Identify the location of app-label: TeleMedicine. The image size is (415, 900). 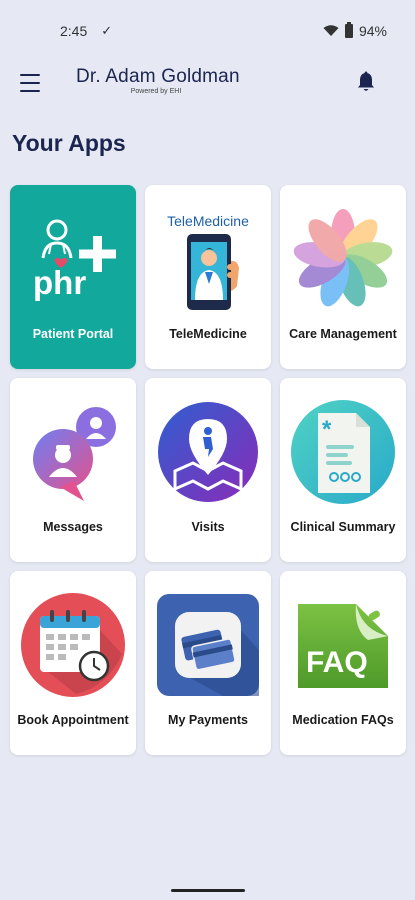
(208, 334).